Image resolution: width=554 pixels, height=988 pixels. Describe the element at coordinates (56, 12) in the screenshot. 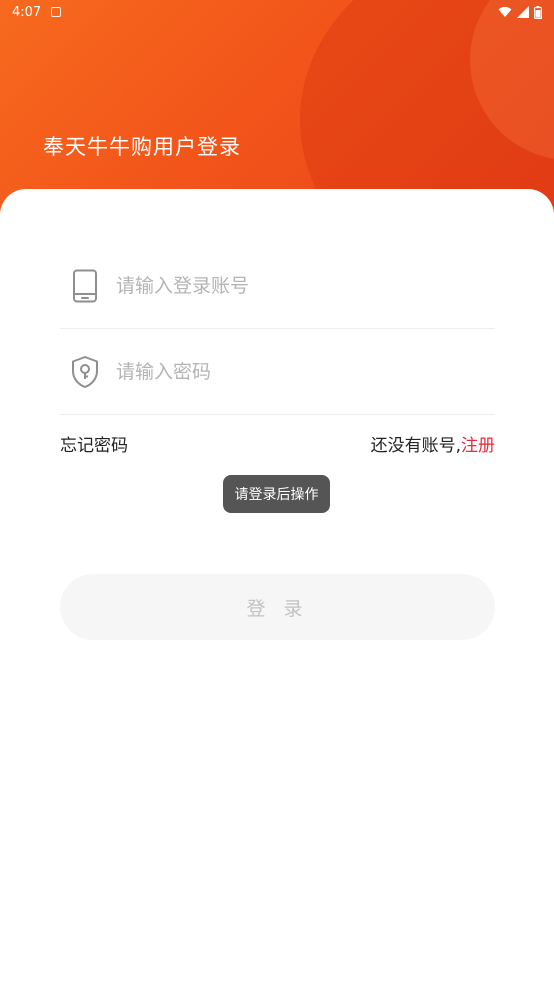

I see `notification-icon` at that location.